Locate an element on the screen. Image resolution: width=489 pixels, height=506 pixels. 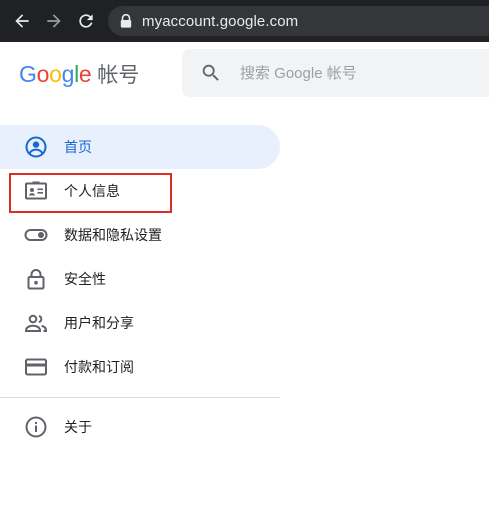
sidebar-item-people-sharing: 用户和分享 is located at coordinates (140, 323).